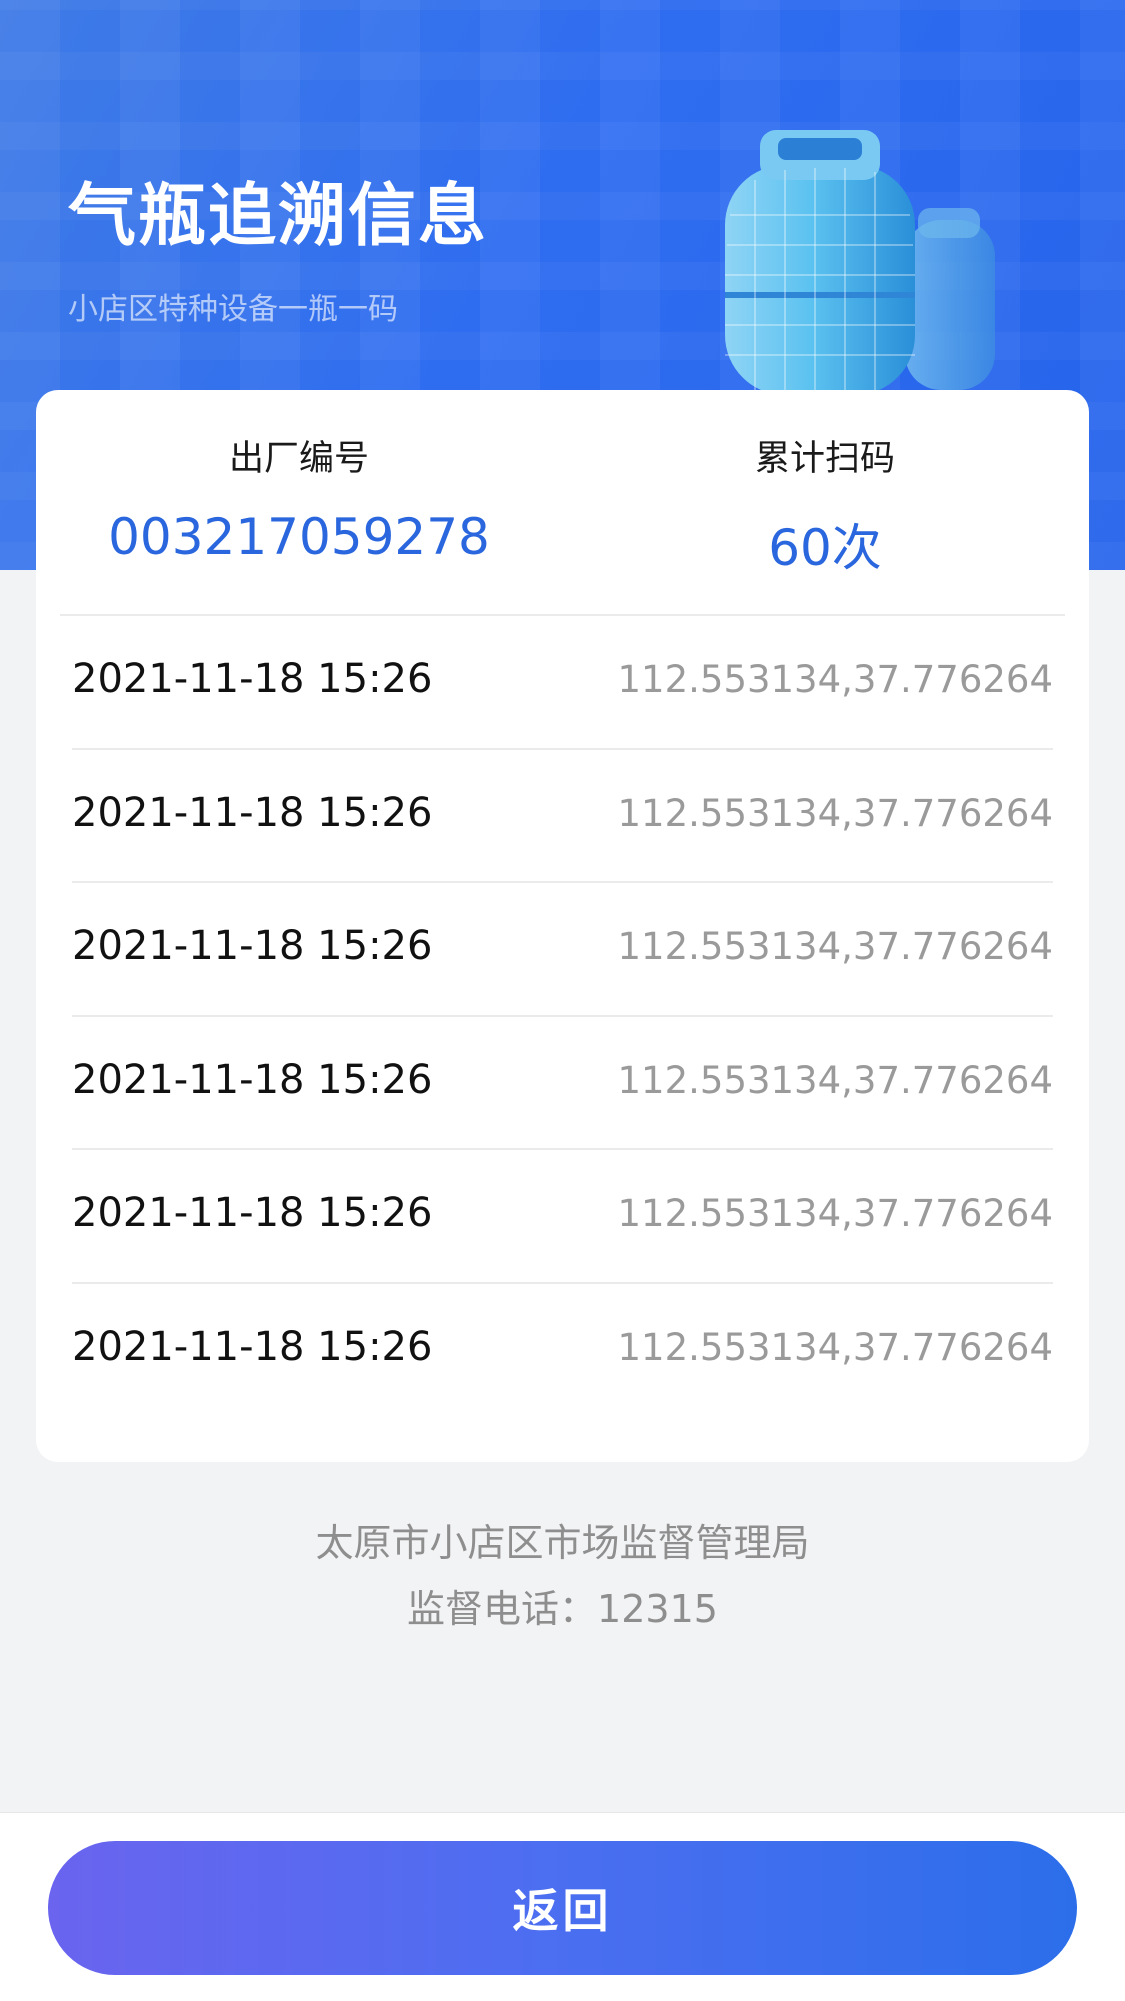 Image resolution: width=1125 pixels, height=2001 pixels. Describe the element at coordinates (824, 459) in the screenshot. I see `scan-count-label: 累计扫码` at that location.